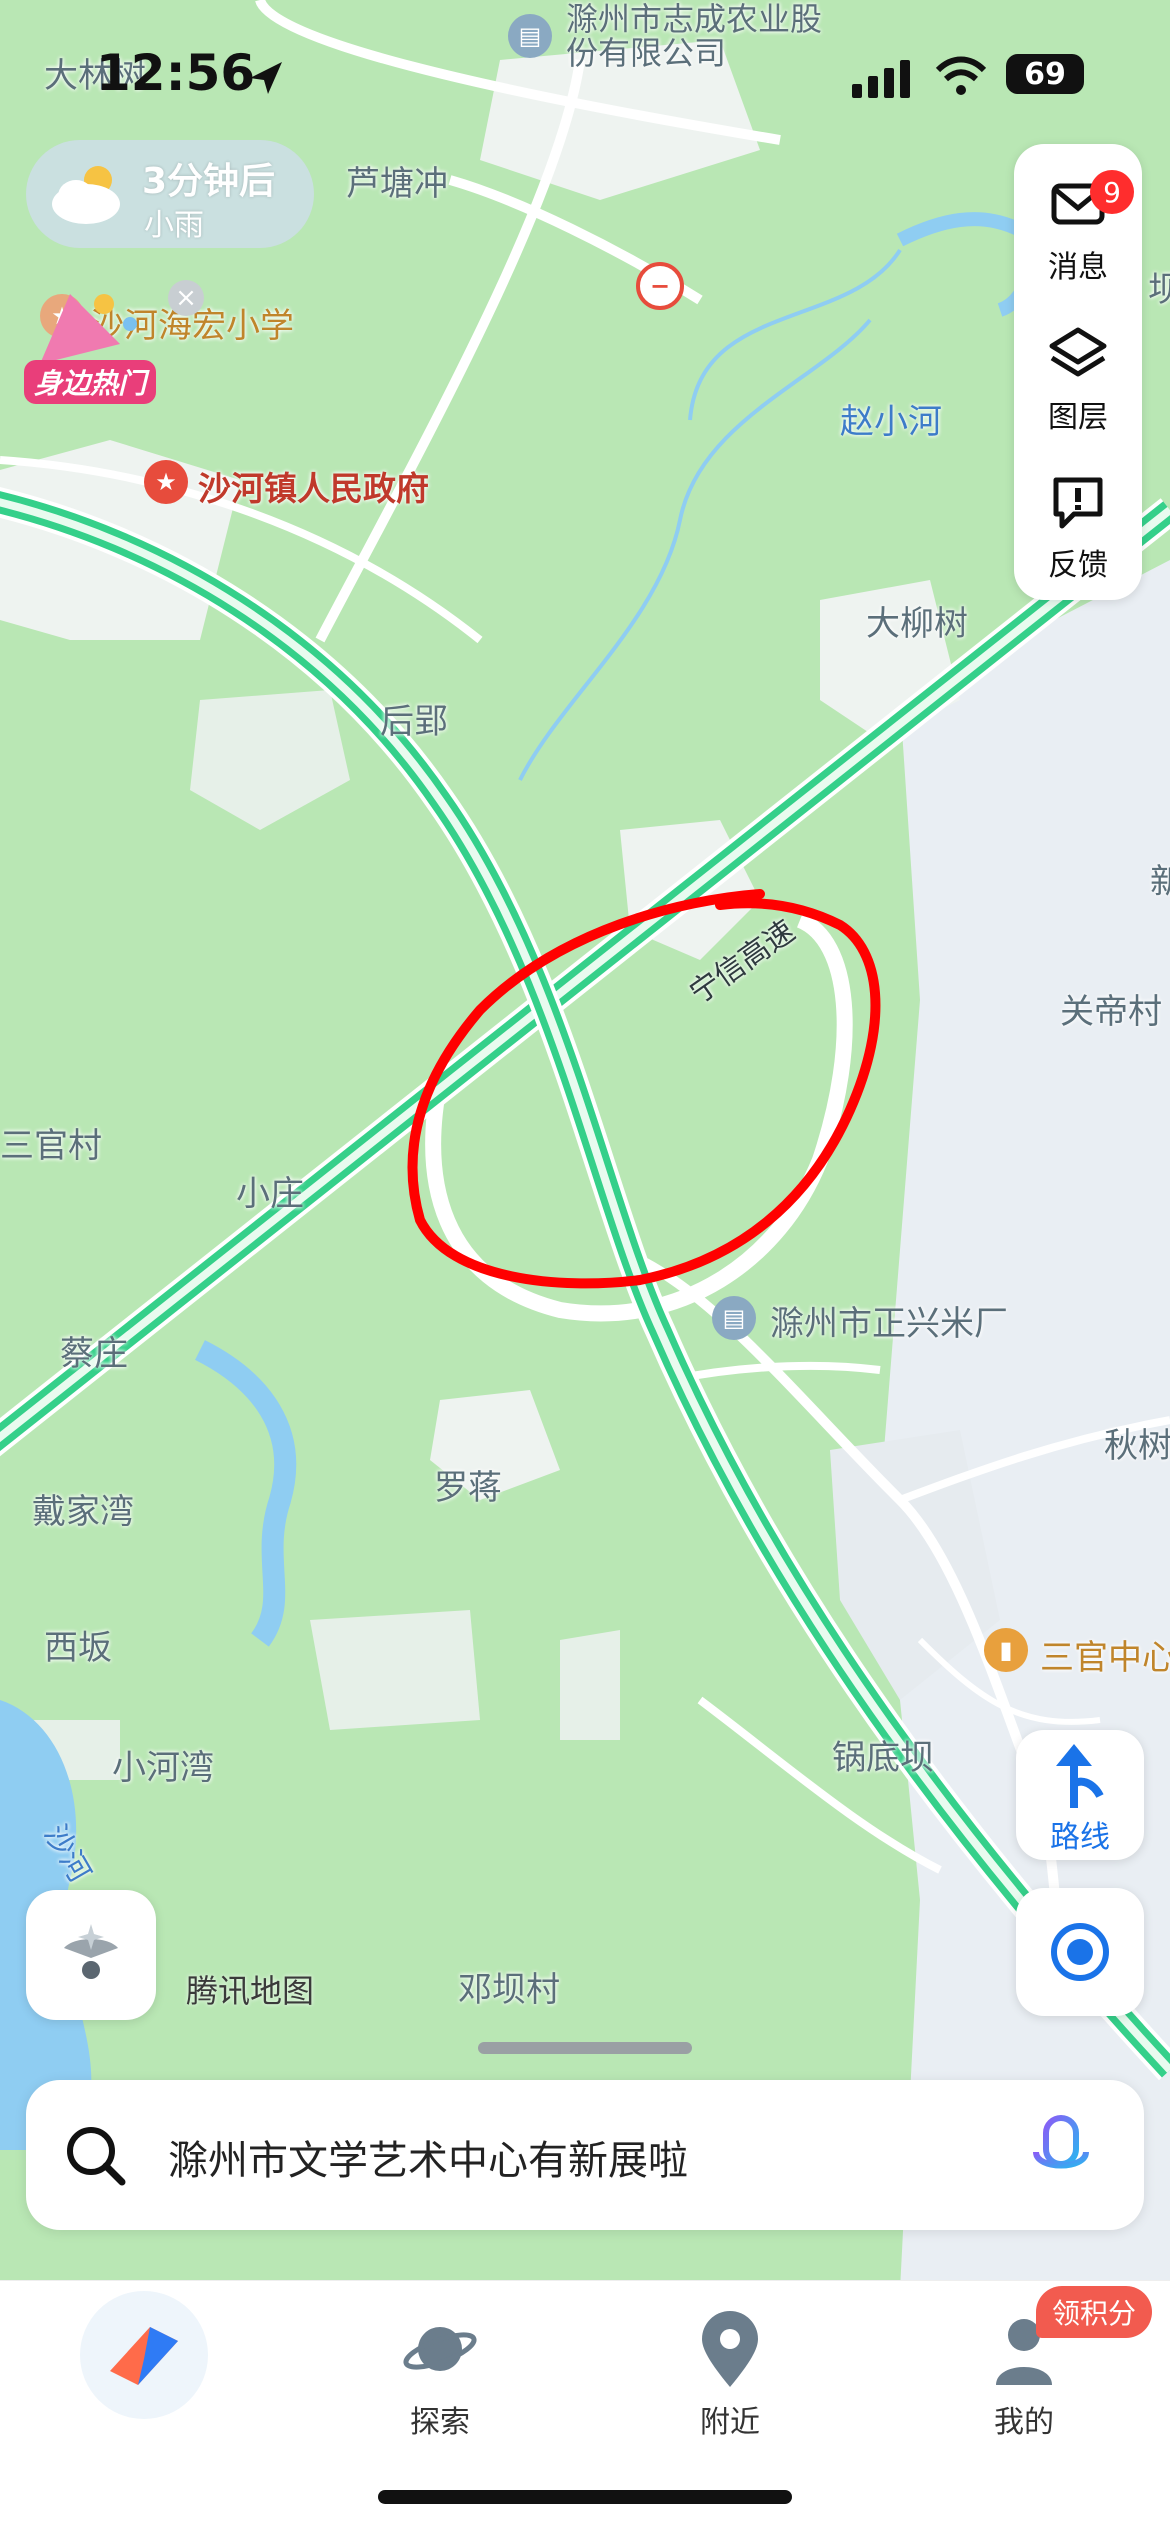 The height and width of the screenshot is (2532, 1170). I want to click on sparkle-location-icon, so click(91, 1951).